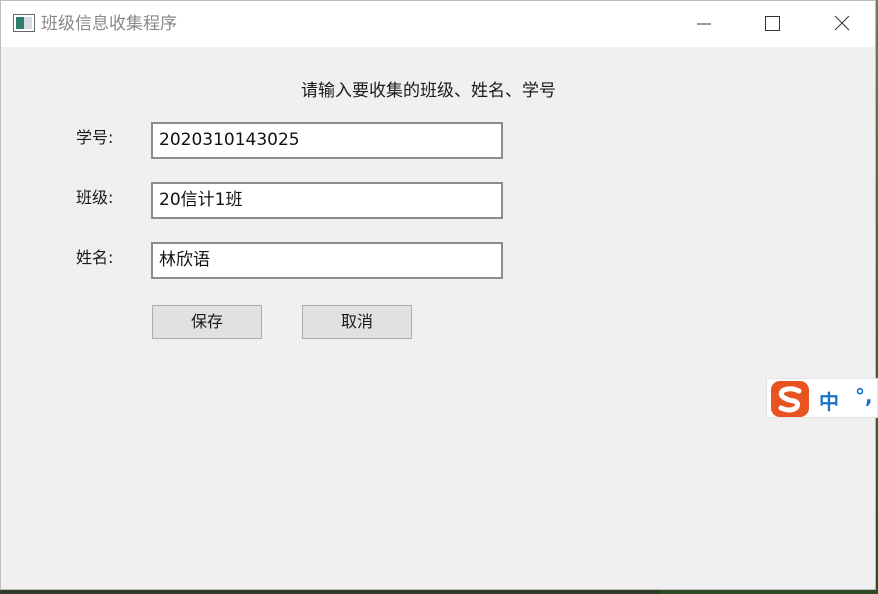  I want to click on ime-punctuation-toggle: °,, so click(864, 396).